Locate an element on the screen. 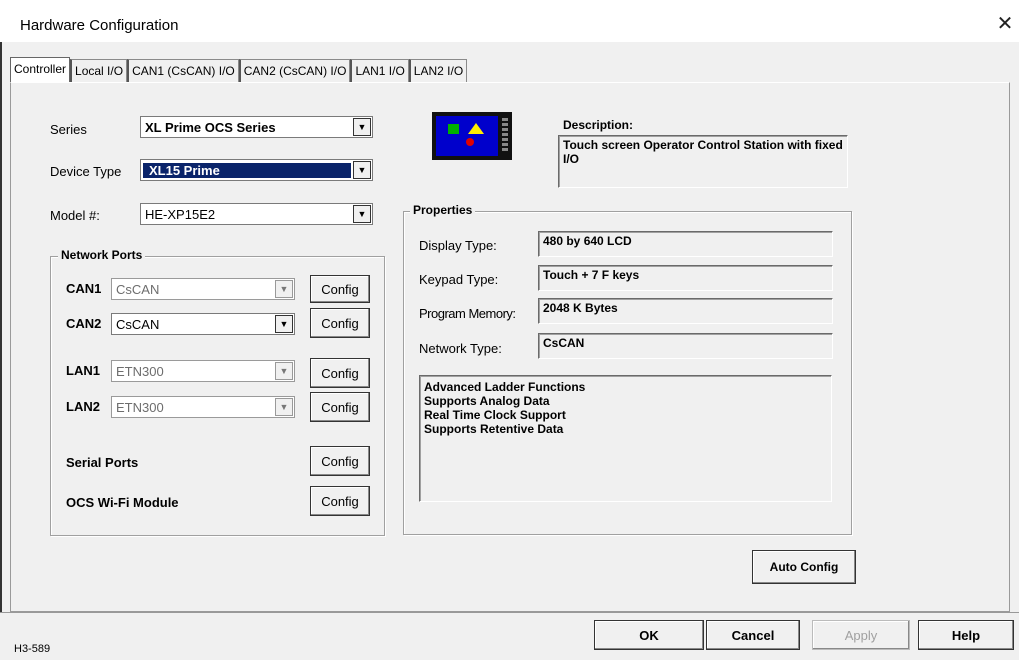 This screenshot has height=660, width=1019. list-item: Advanced Ladder Functions is located at coordinates (505, 387).